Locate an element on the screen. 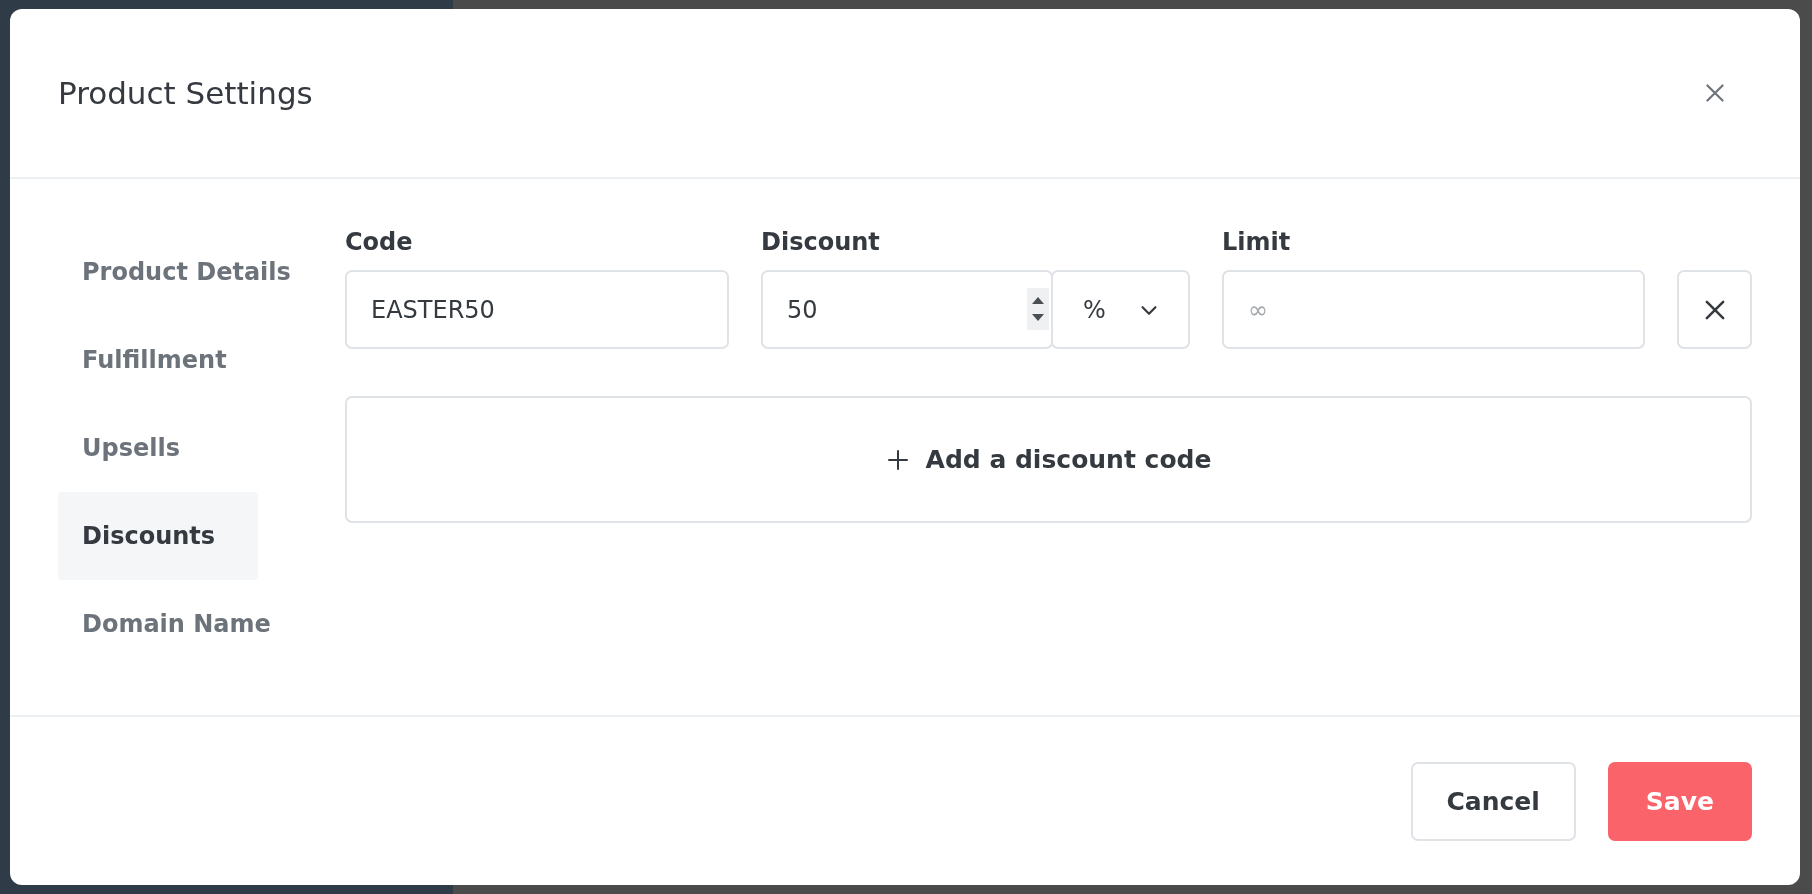  limit-field: ∞ is located at coordinates (1433, 309).